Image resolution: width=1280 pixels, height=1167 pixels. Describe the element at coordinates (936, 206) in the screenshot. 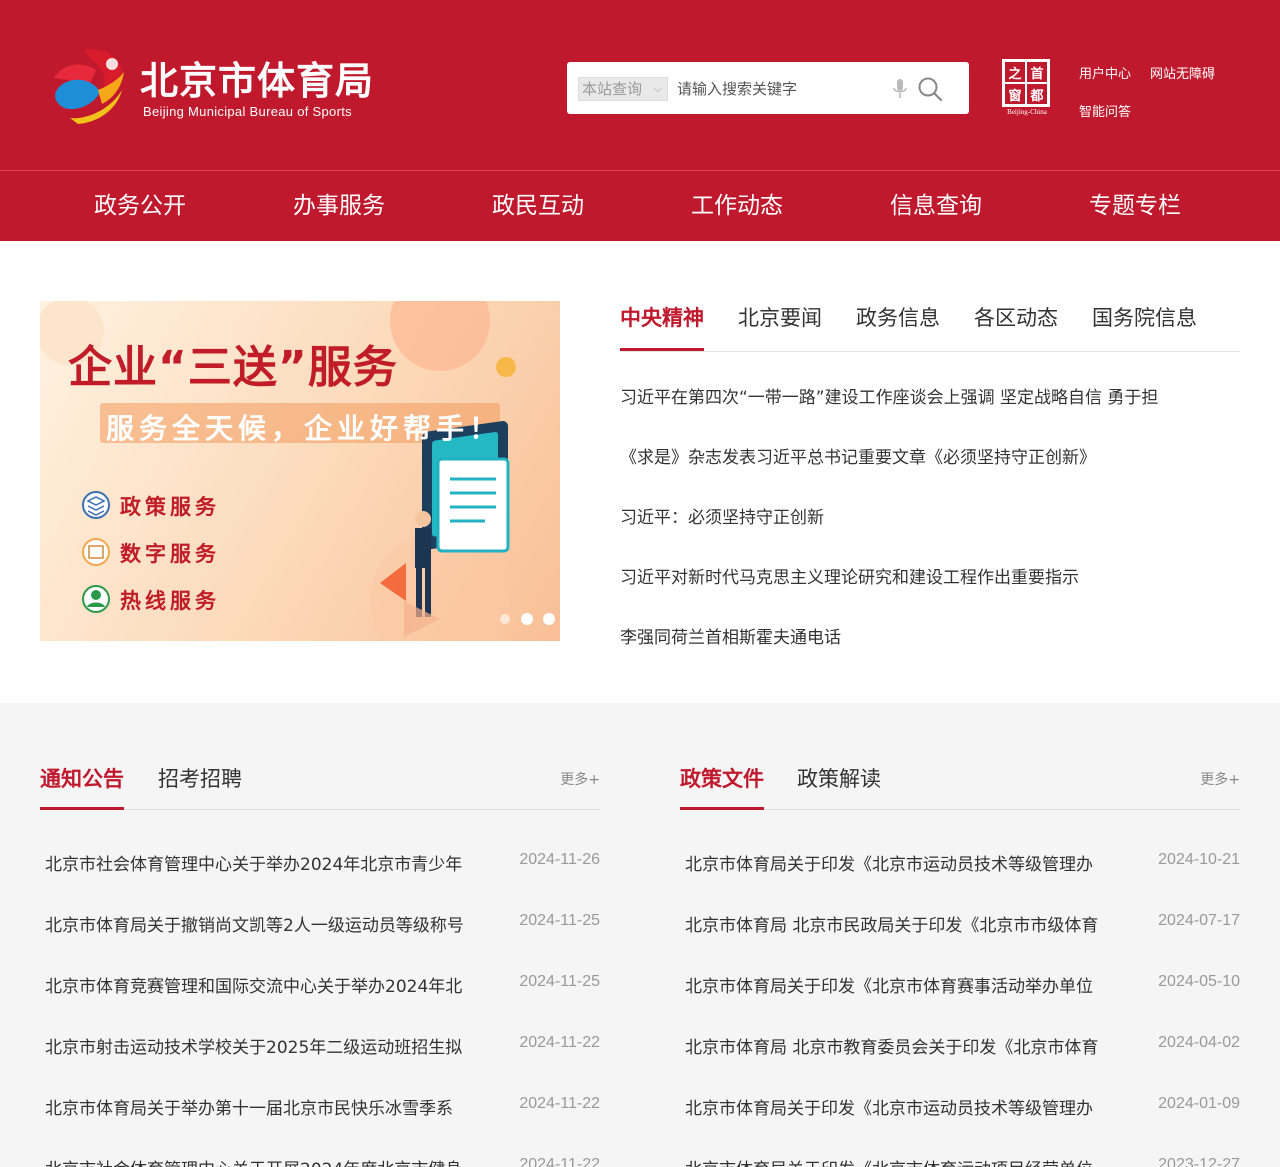

I see `nav-item-info-query: 信息查询` at that location.